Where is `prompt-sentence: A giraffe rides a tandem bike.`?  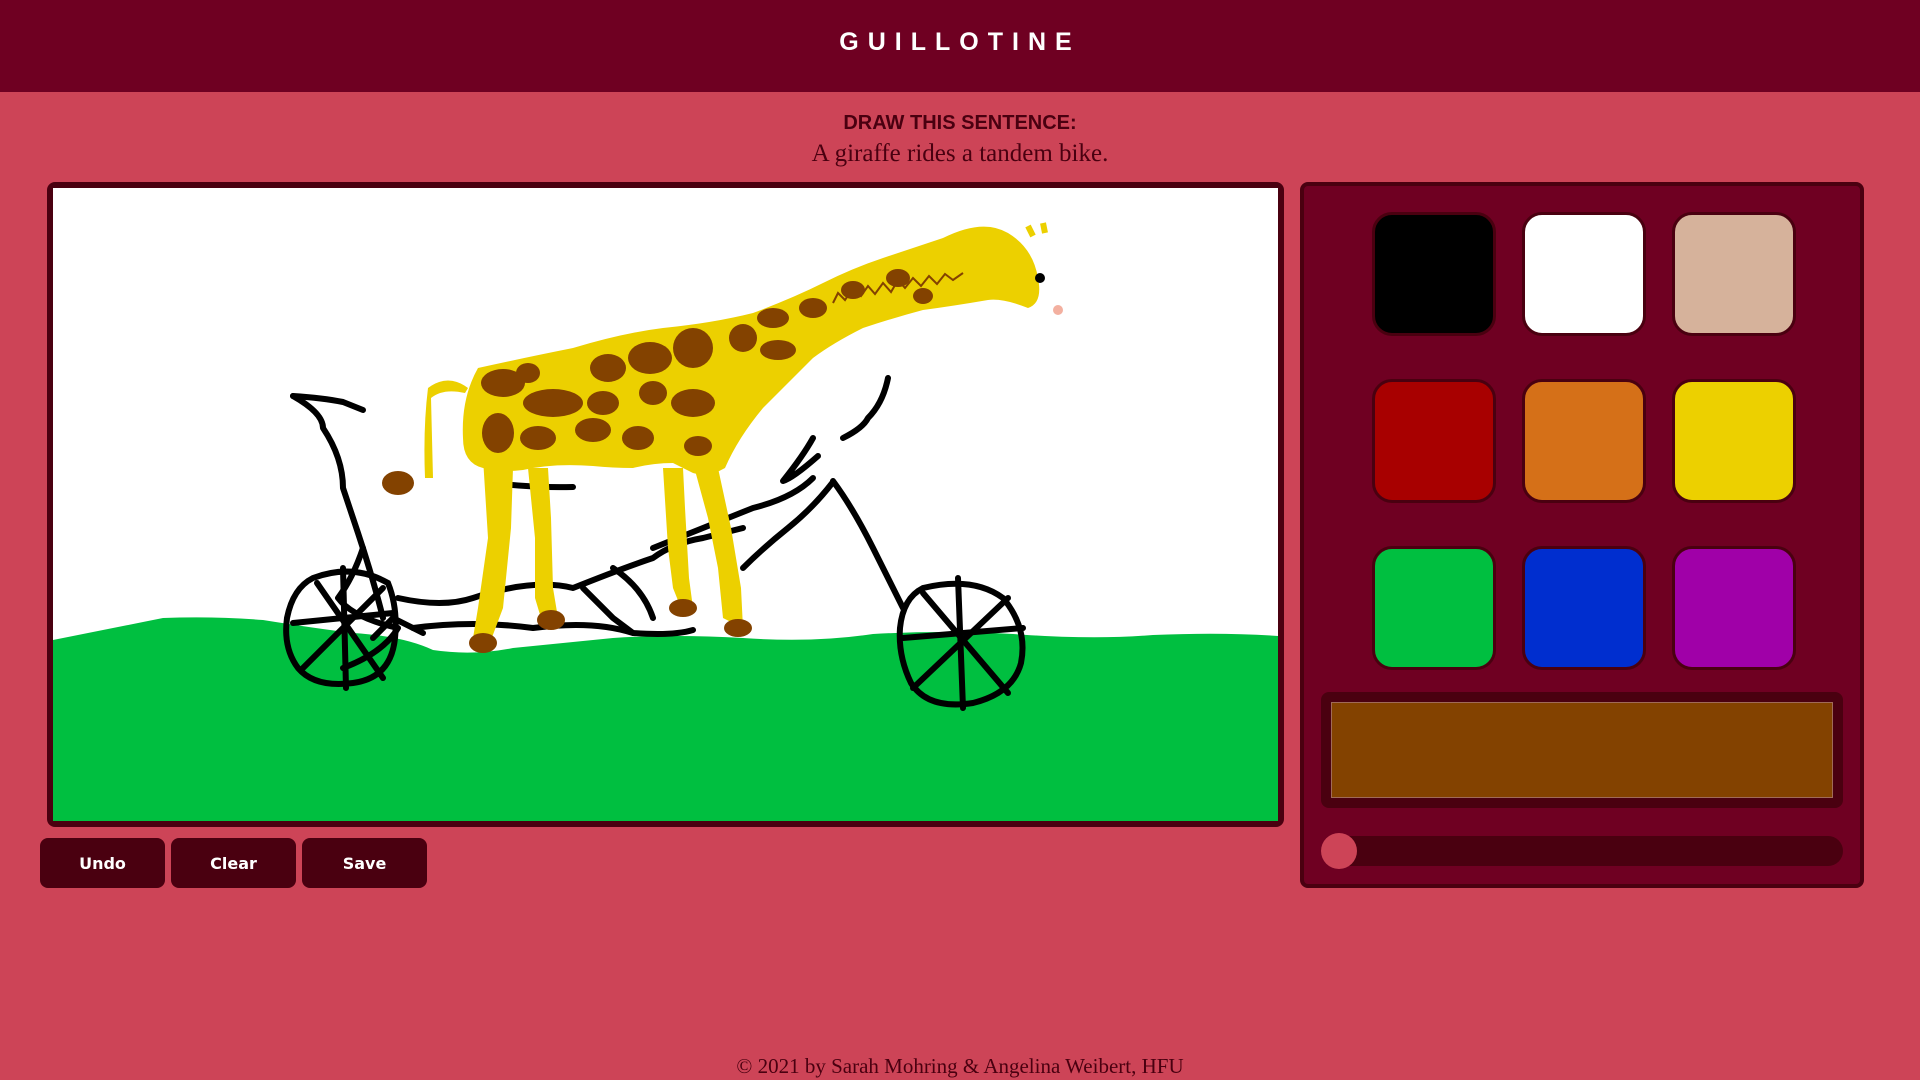 prompt-sentence: A giraffe rides a tandem bike. is located at coordinates (960, 153).